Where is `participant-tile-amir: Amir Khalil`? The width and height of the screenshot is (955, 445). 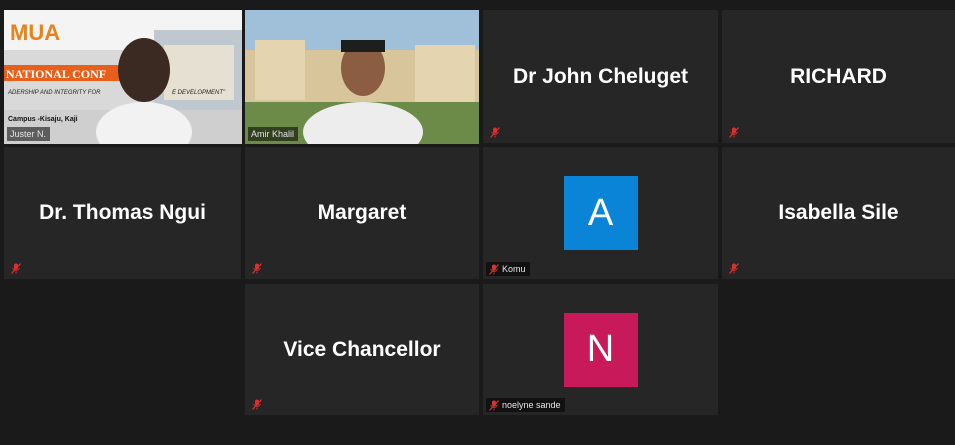
participant-tile-amir: Amir Khalil is located at coordinates (362, 77).